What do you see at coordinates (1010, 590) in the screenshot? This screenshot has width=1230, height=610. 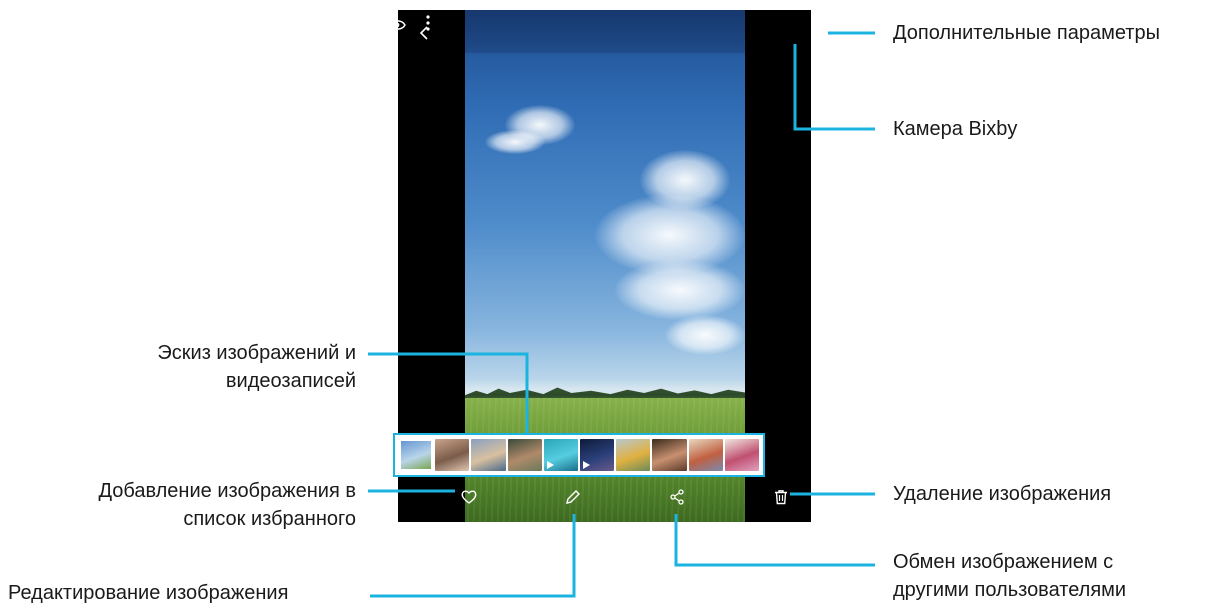 I see `label-share-line2: другими пользователями` at bounding box center [1010, 590].